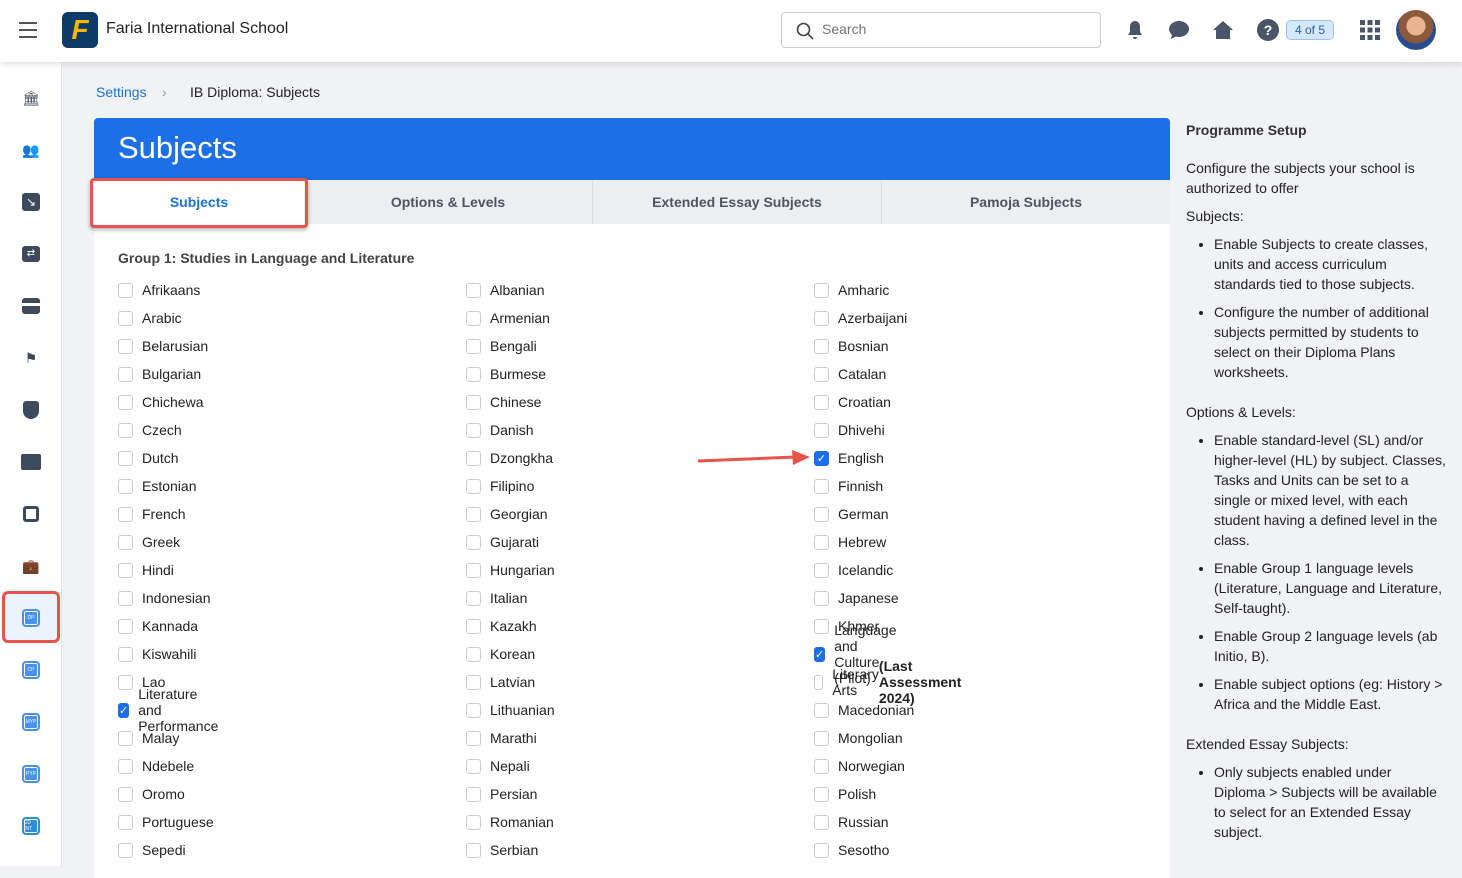 Image resolution: width=1462 pixels, height=878 pixels. Describe the element at coordinates (31, 774) in the screenshot. I see `pyp-programme-icon: PYP` at that location.